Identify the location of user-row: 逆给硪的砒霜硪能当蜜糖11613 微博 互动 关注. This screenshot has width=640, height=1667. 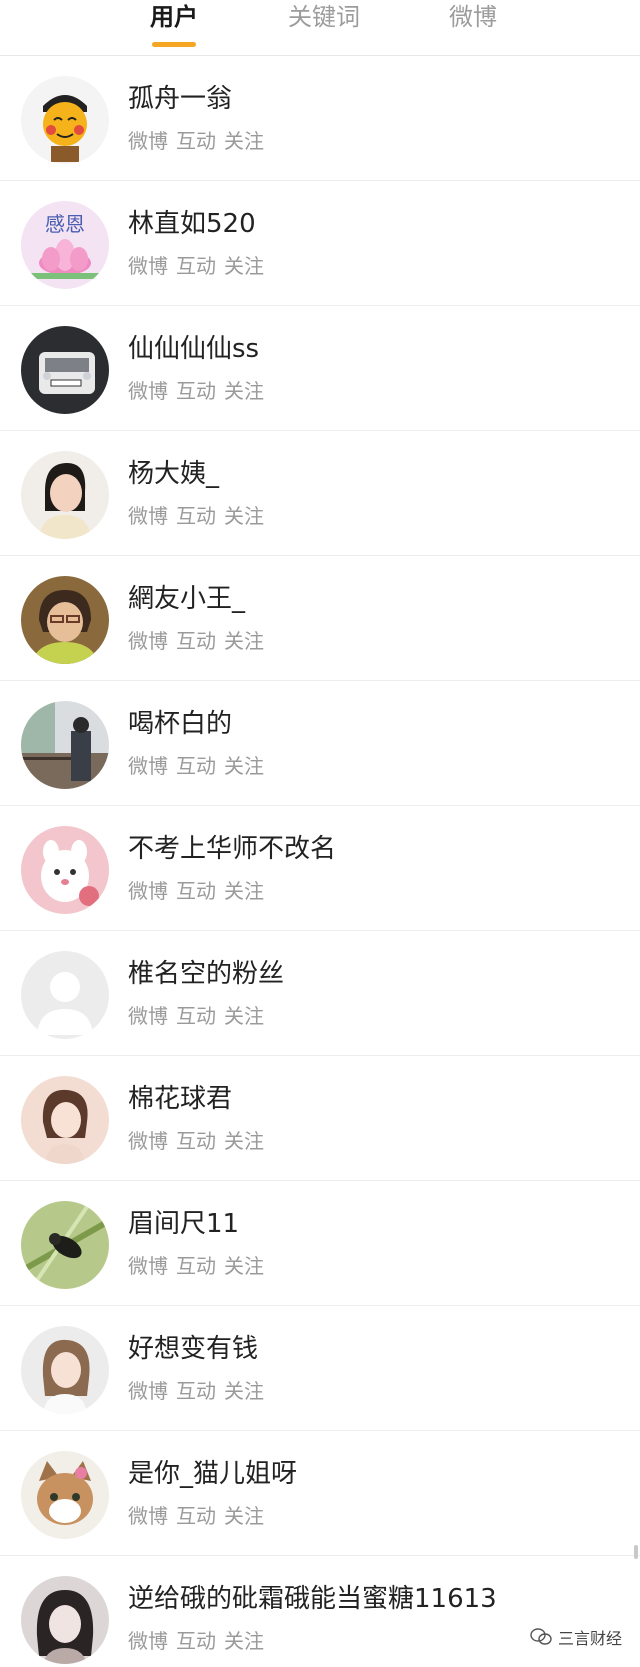
(320, 1611).